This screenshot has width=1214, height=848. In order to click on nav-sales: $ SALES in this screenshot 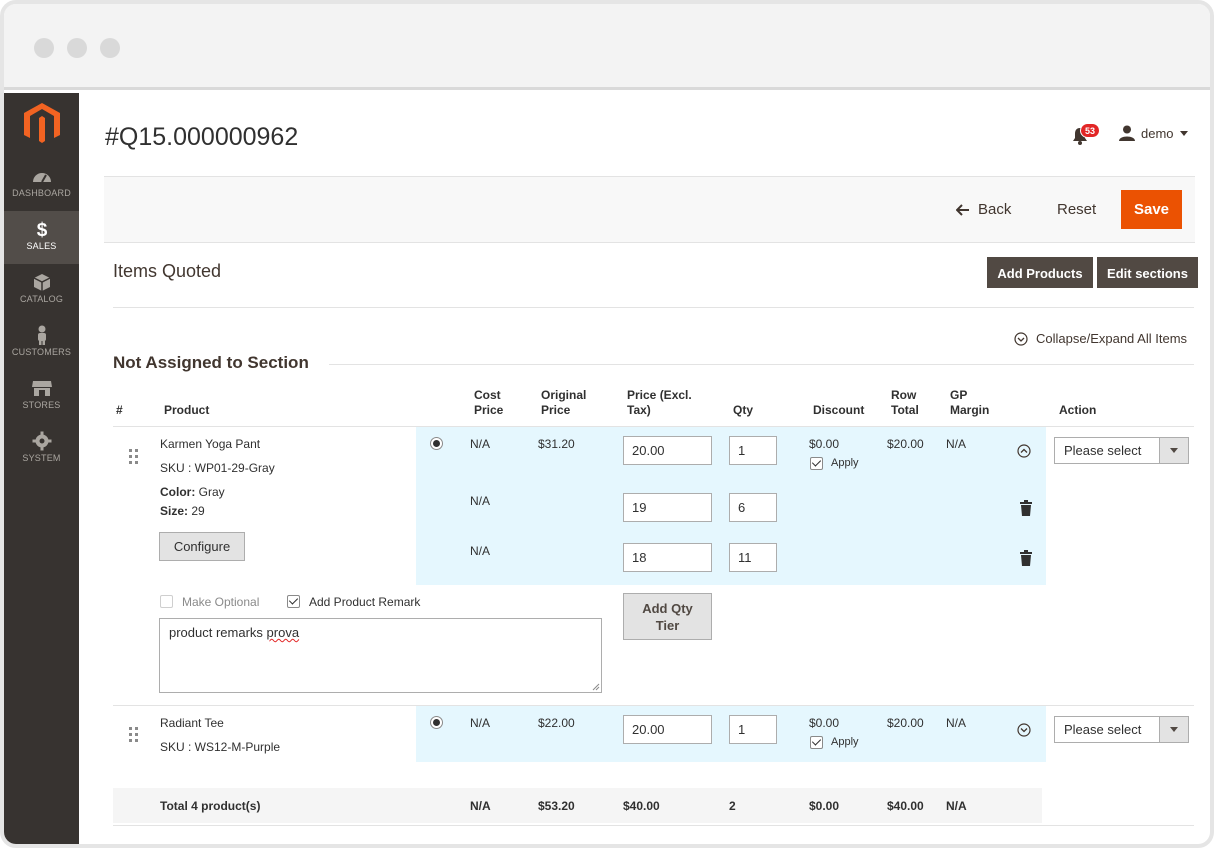, I will do `click(41, 237)`.